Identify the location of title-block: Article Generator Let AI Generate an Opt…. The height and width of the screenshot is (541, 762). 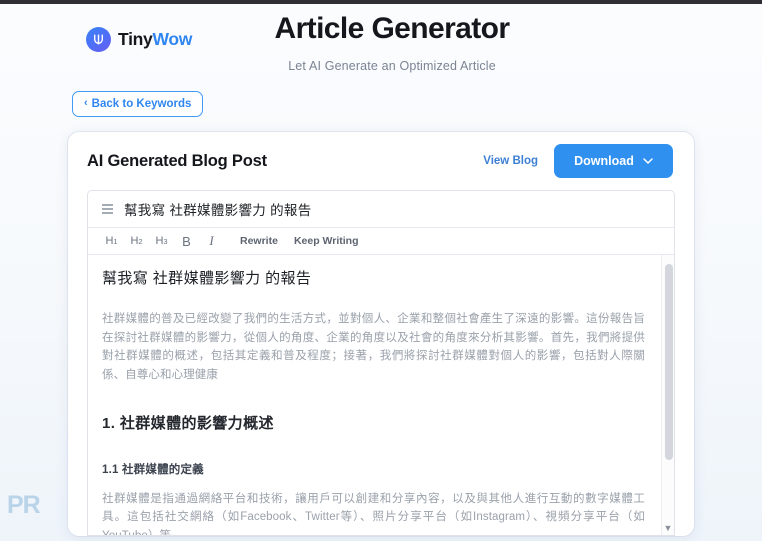
(381, 42).